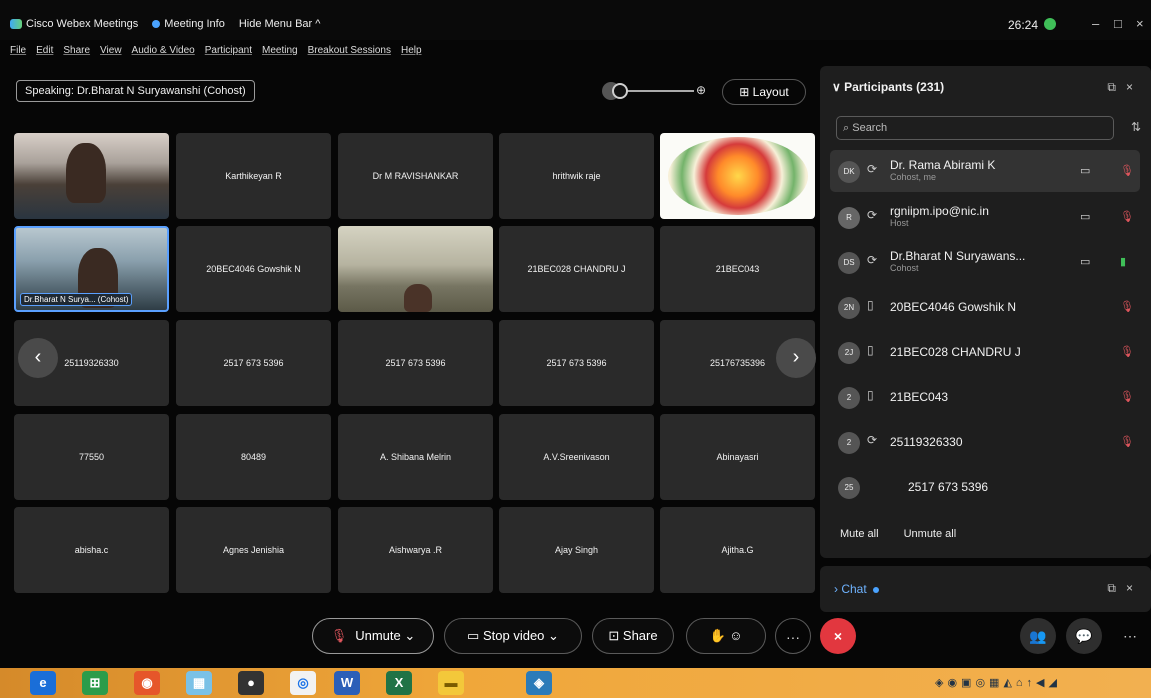  Describe the element at coordinates (451, 683) in the screenshot. I see `folder-icon: ▬` at that location.